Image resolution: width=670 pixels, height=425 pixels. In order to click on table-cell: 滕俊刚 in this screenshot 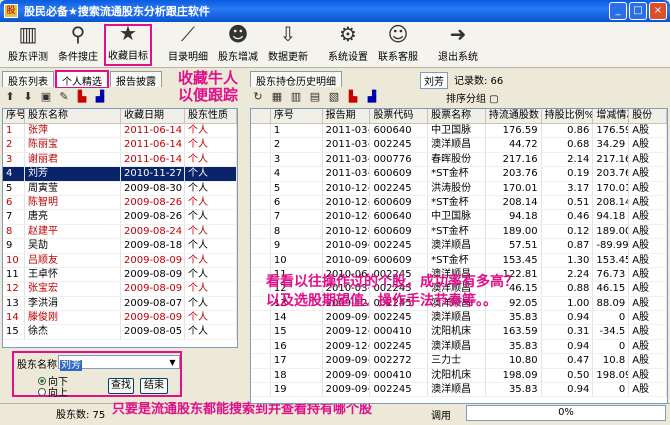, I will do `click(73, 318)`.